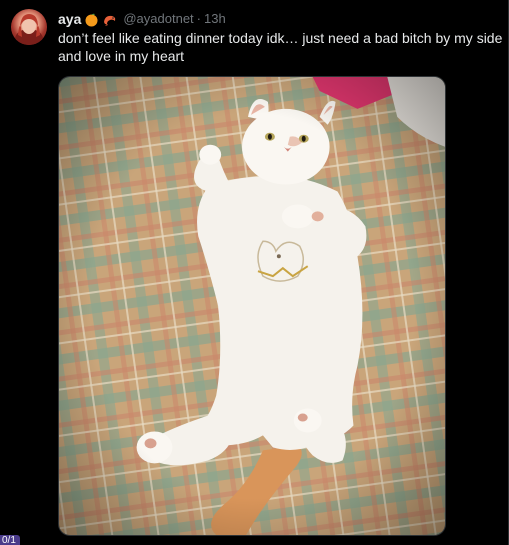 The image size is (509, 545). Describe the element at coordinates (29, 27) in the screenshot. I see `avatar` at that location.